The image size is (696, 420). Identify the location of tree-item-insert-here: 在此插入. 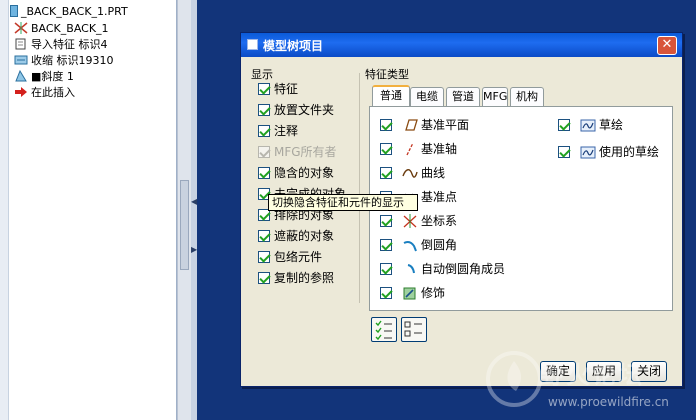
(44, 93).